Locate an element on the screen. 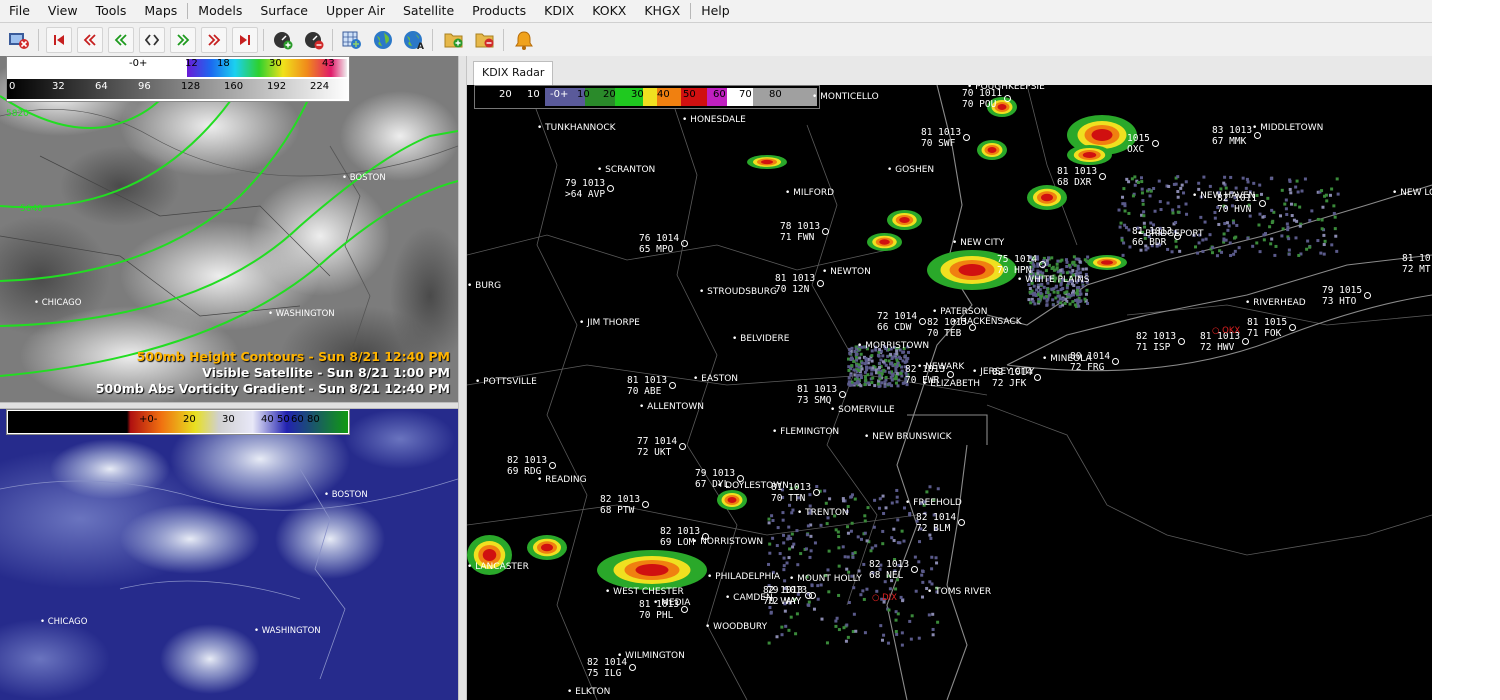  menu-models: Models is located at coordinates (220, 11).